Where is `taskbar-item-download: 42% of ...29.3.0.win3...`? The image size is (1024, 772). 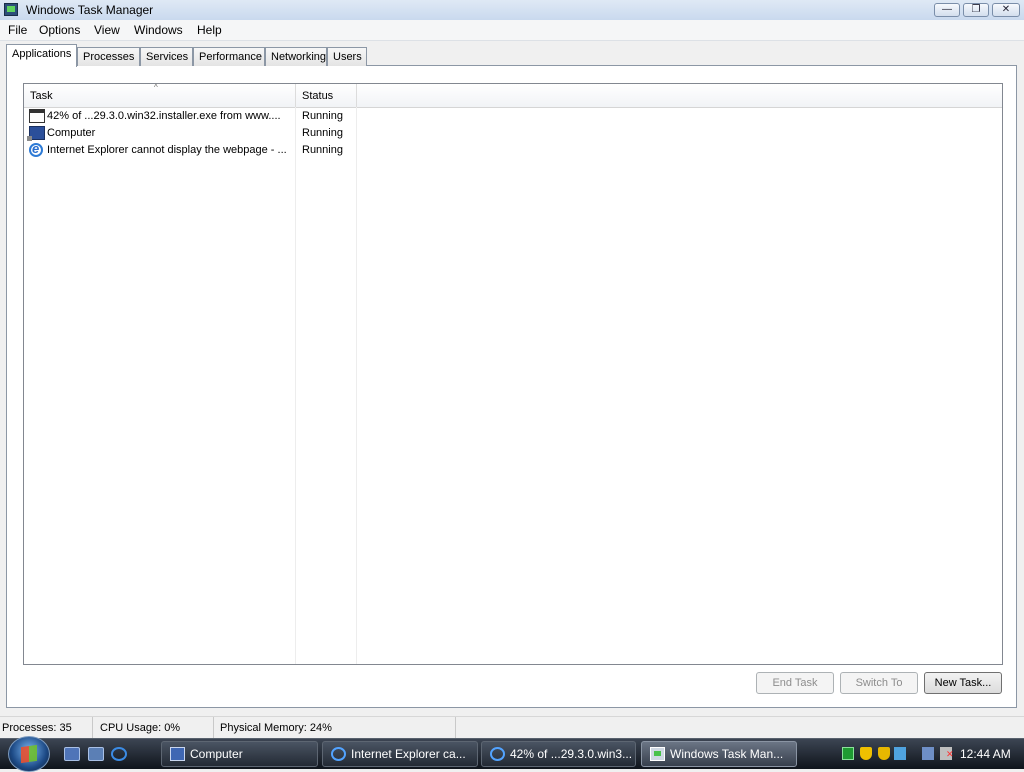
taskbar-item-download: 42% of ...29.3.0.win3... is located at coordinates (558, 754).